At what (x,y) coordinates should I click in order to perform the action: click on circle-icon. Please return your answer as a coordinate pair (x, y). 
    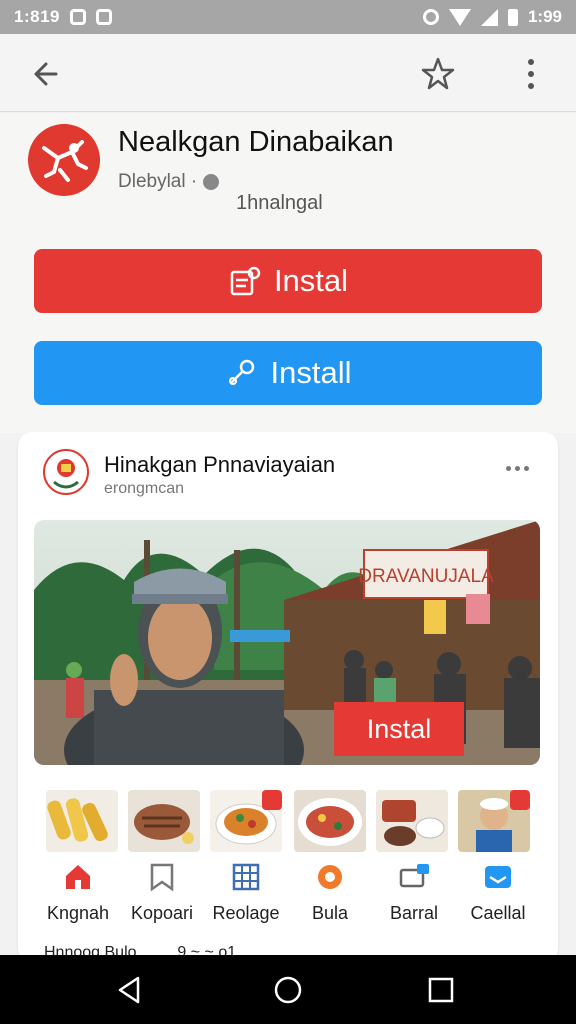
    Looking at the image, I should click on (330, 877).